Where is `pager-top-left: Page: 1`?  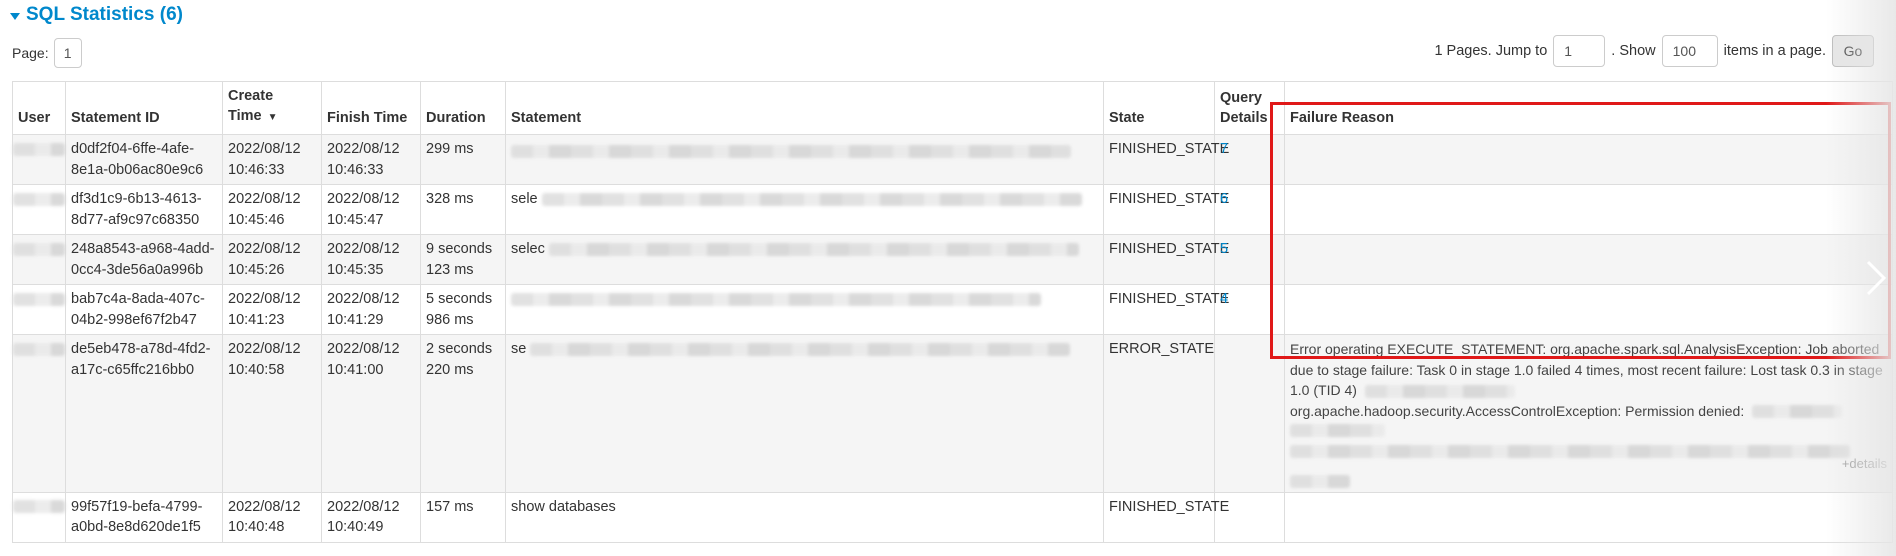 pager-top-left: Page: 1 is located at coordinates (47, 53).